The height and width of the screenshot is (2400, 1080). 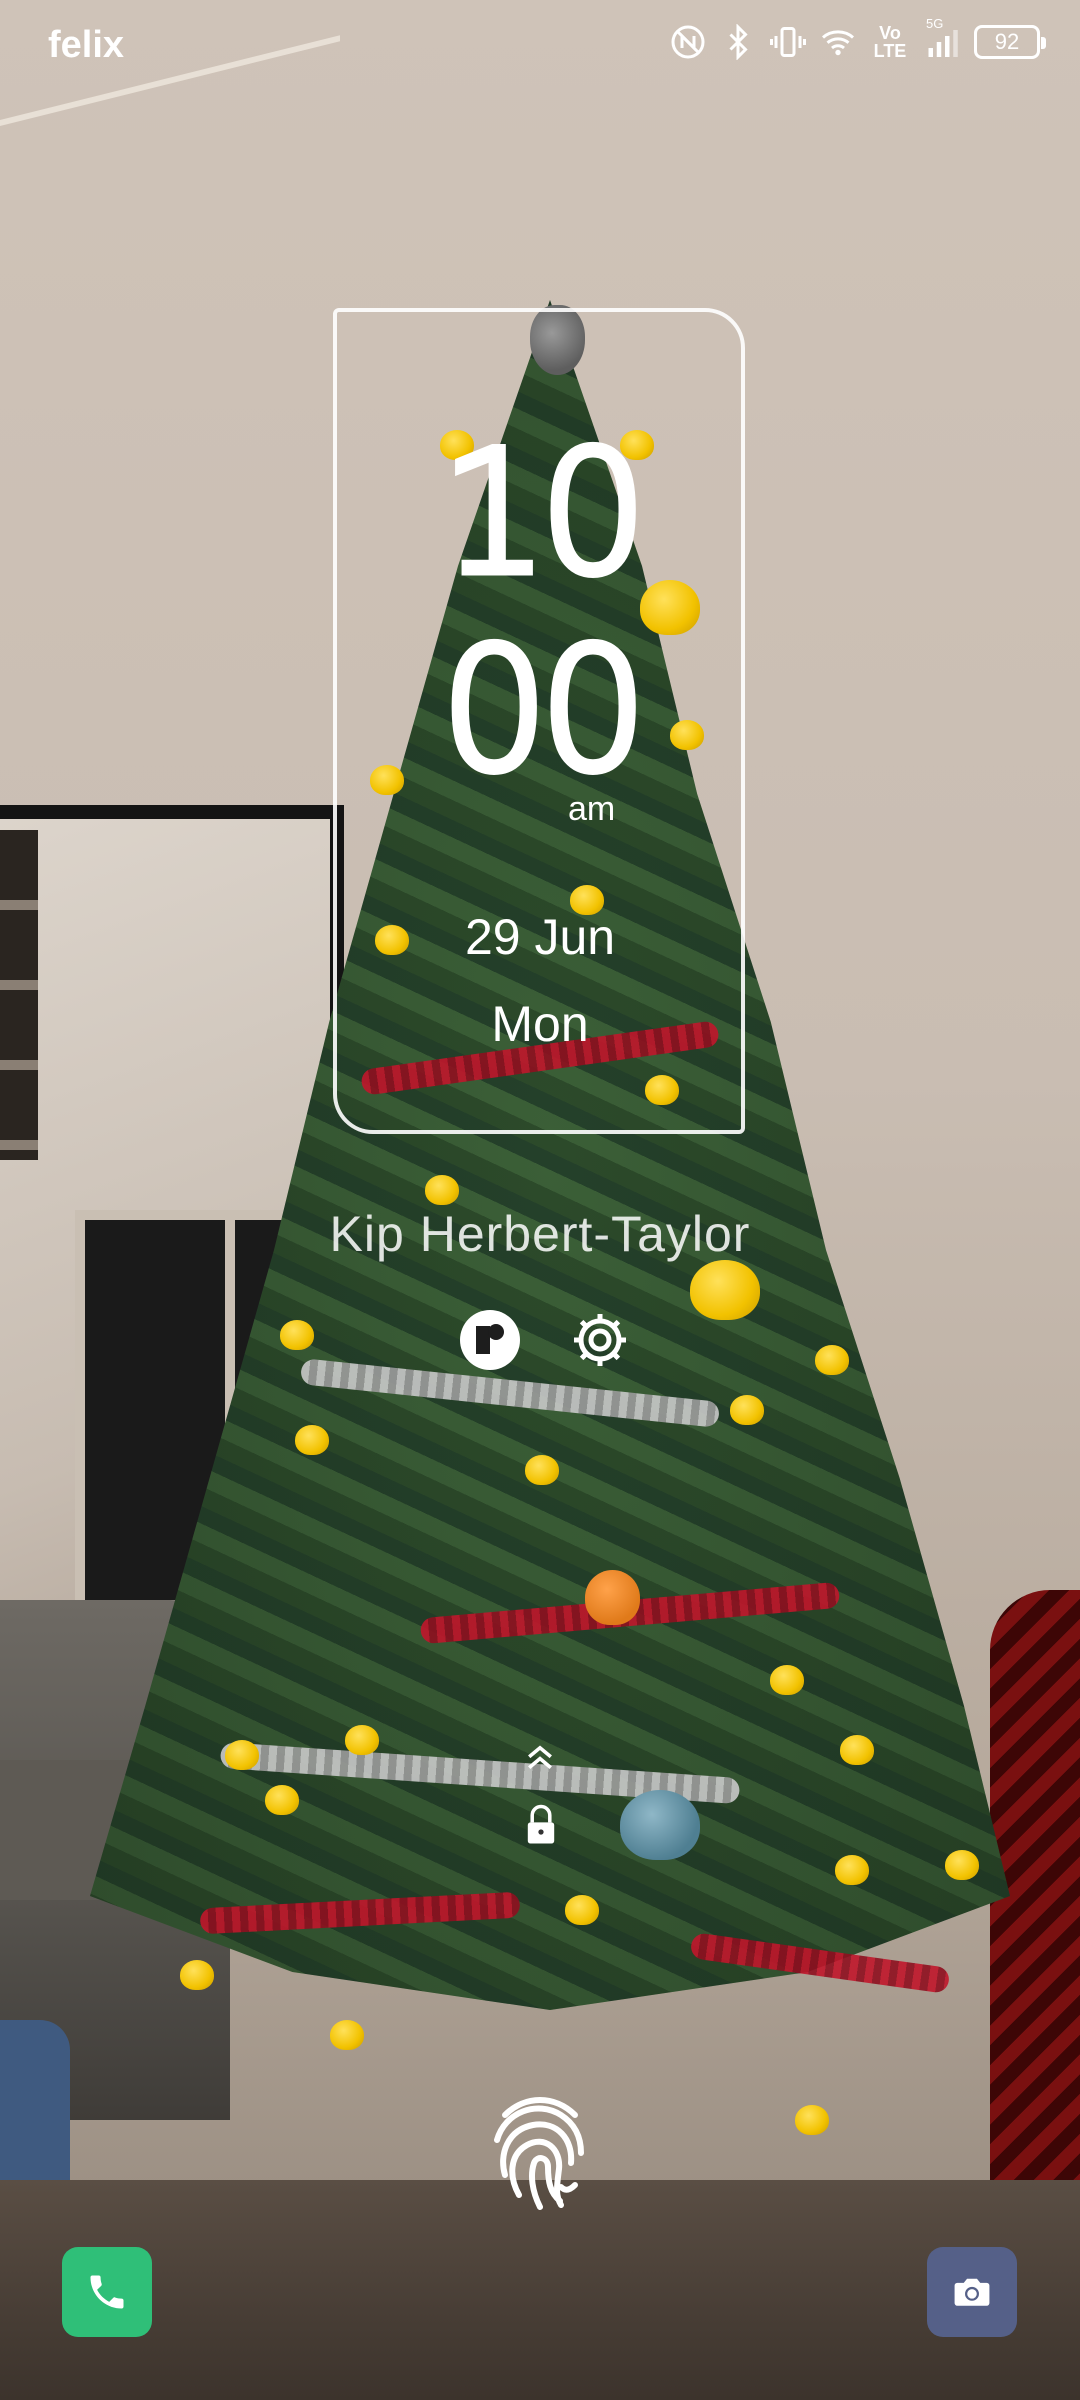 What do you see at coordinates (935, 23) in the screenshot?
I see `network-type-label: 5G` at bounding box center [935, 23].